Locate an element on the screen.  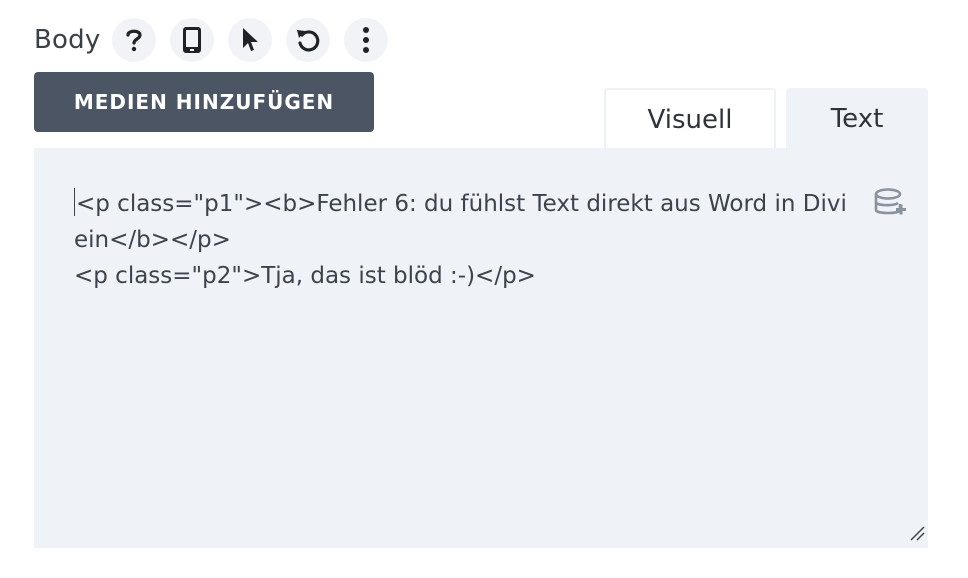
add-media-button: MEDIEN HINZUFÜGEN is located at coordinates (204, 102).